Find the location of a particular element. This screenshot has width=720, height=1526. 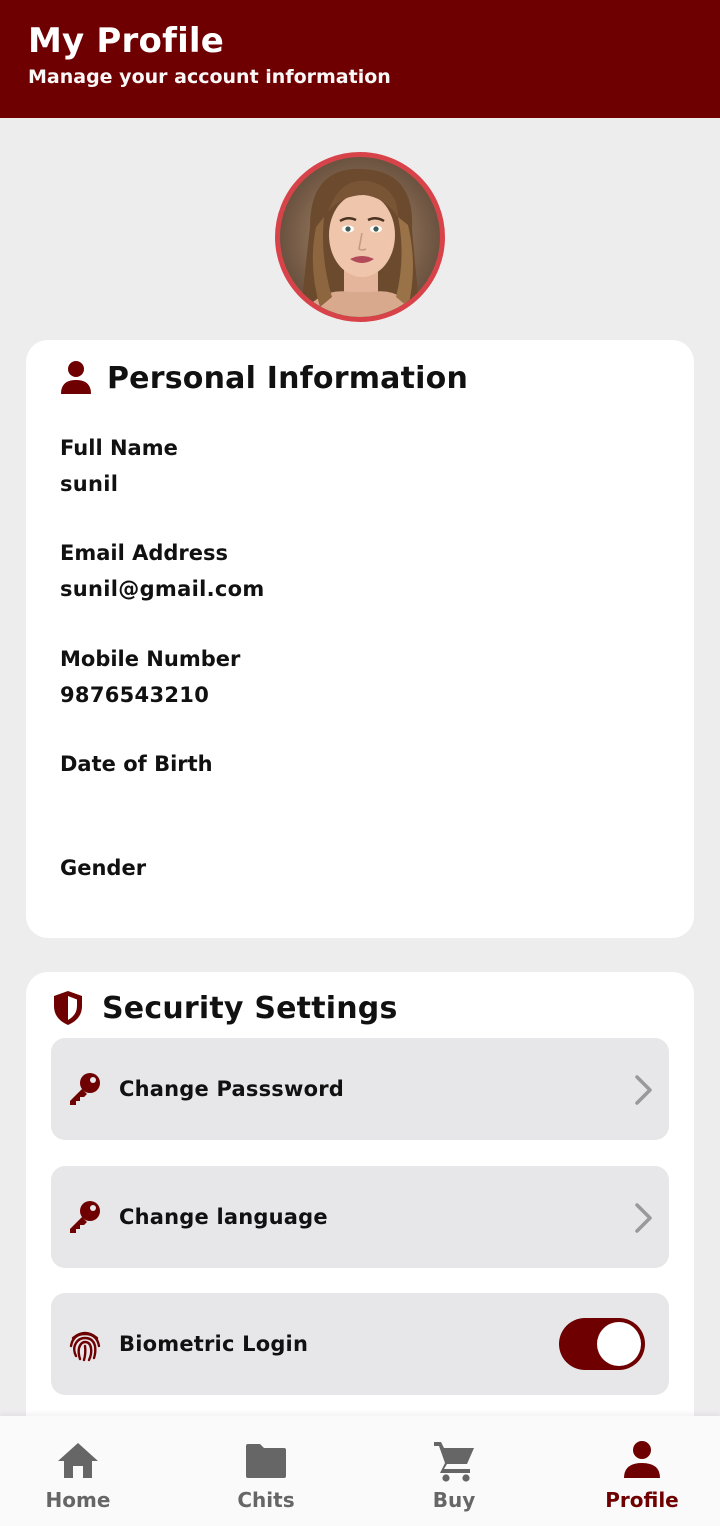

nav-buy-label: Buy is located at coordinates (454, 1500).